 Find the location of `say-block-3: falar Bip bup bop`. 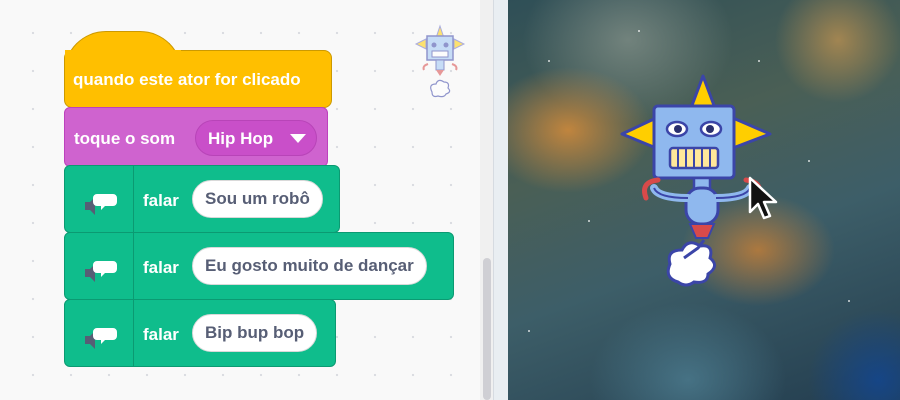

say-block-3: falar Bip bup bop is located at coordinates (200, 333).